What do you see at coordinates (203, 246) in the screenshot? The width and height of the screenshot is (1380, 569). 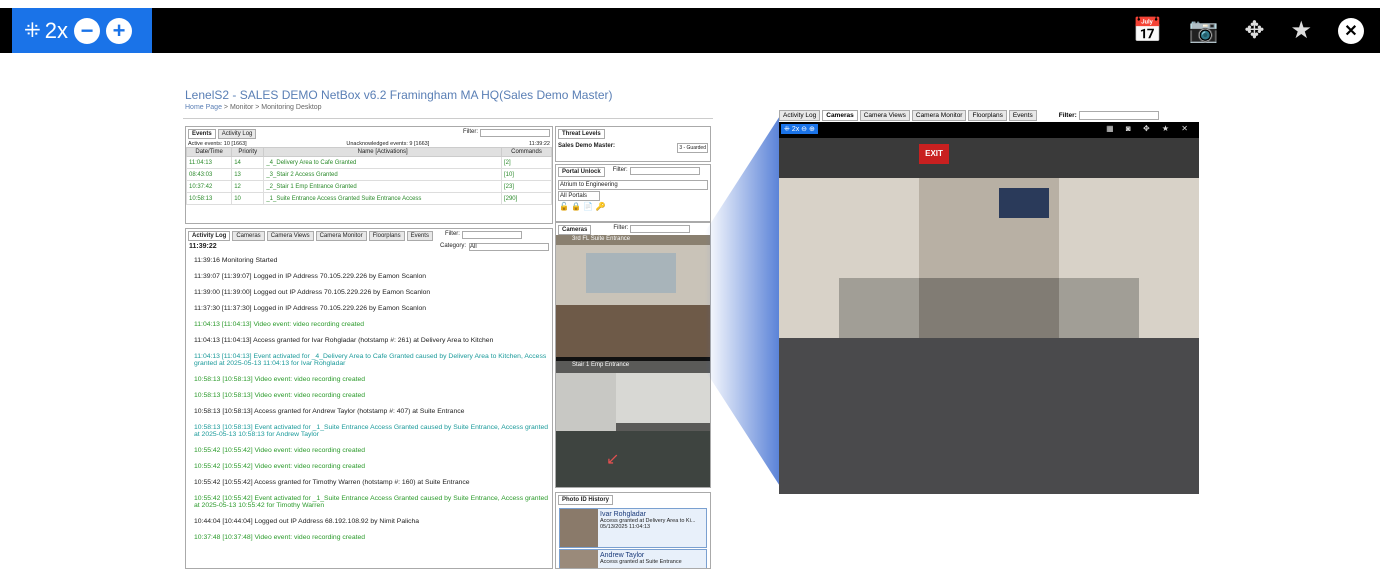 I see `activity-time: 11:39:22` at bounding box center [203, 246].